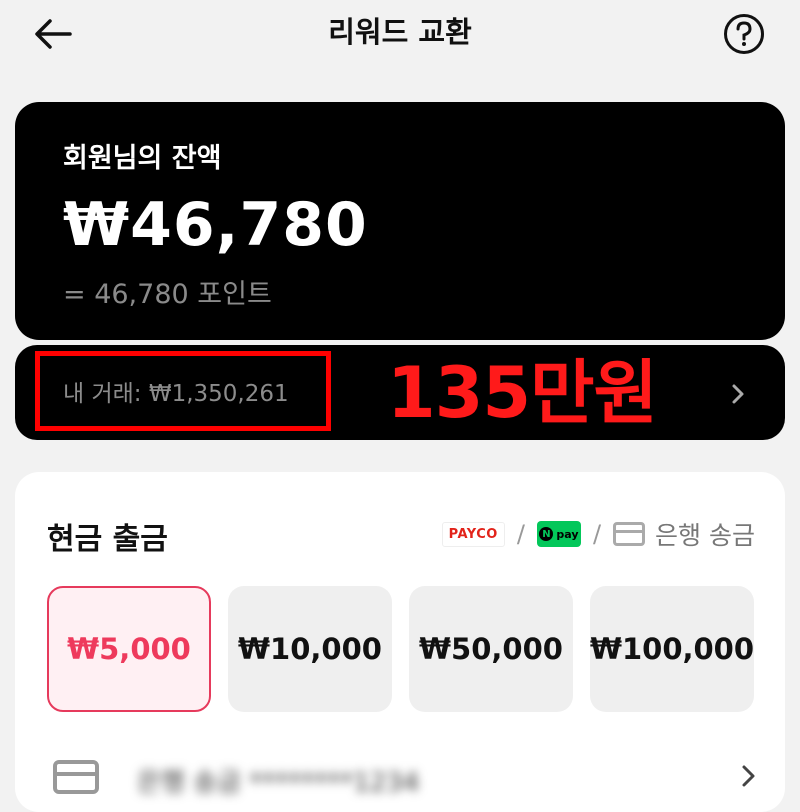 The height and width of the screenshot is (812, 800). I want to click on annotation-text: 135만원, so click(522, 393).